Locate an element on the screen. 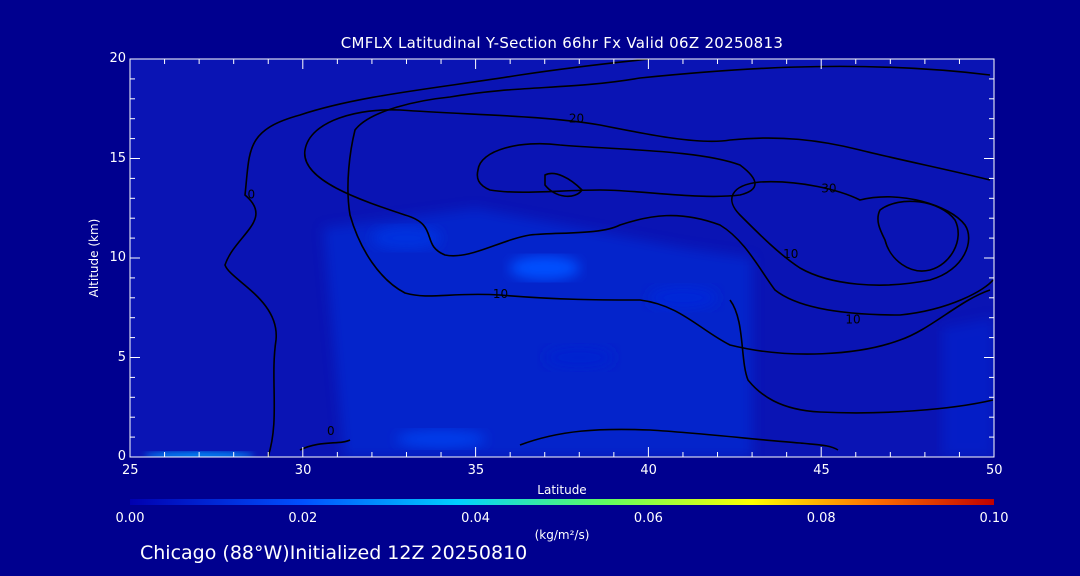 The image size is (1080, 576). y-tick-label: 15 is located at coordinates (117, 158).